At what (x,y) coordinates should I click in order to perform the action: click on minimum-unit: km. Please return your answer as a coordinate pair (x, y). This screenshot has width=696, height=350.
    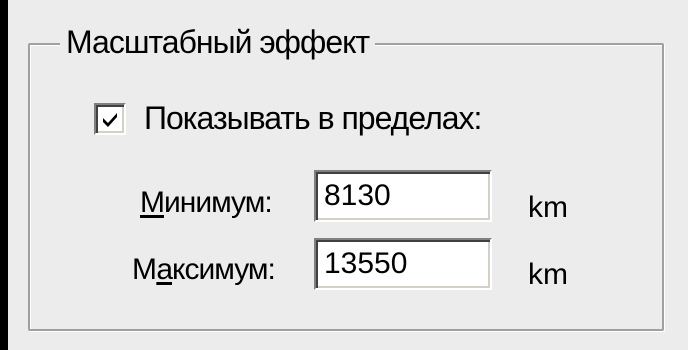
    Looking at the image, I should click on (548, 207).